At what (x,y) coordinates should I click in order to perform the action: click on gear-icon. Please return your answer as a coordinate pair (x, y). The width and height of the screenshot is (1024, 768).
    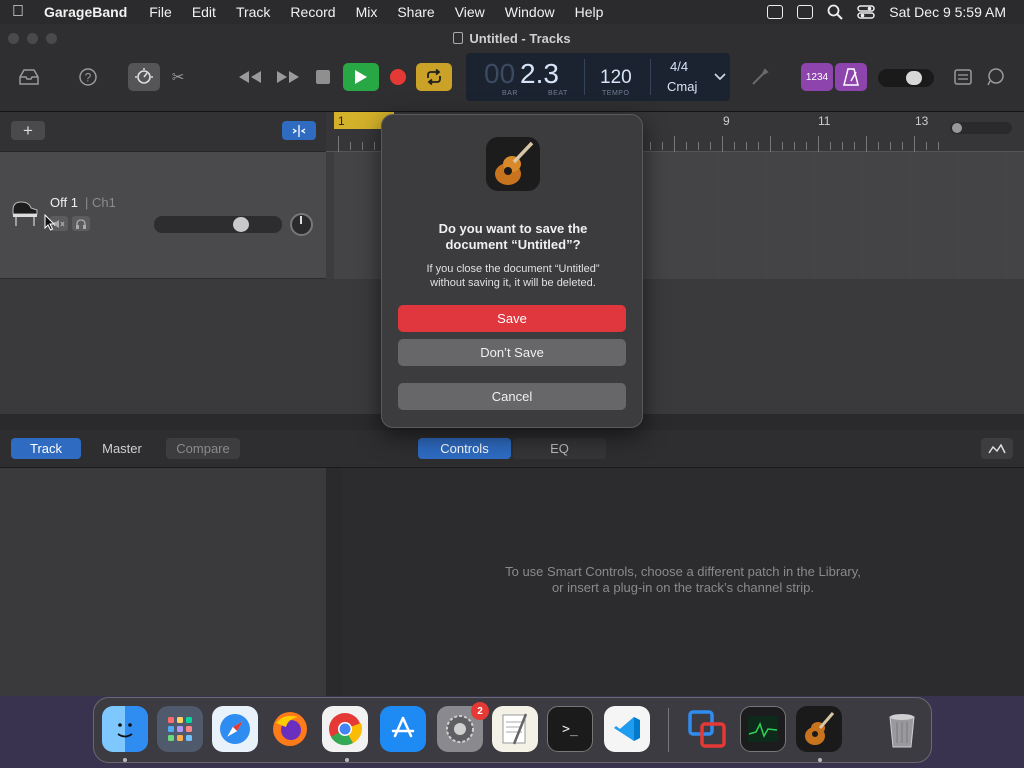
    Looking at the image, I should click on (460, 729).